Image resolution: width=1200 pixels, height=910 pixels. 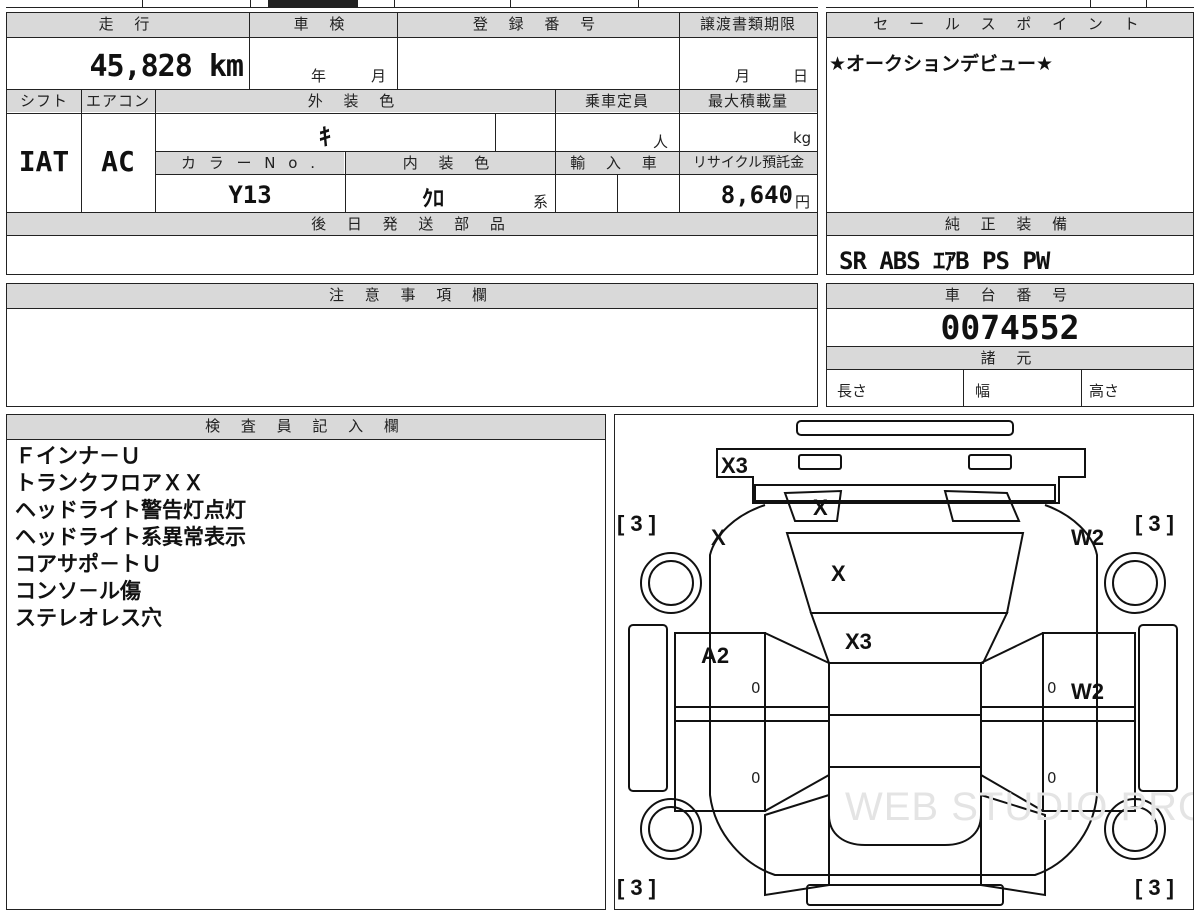 I want to click on specs-header: 諸 元, so click(x=1010, y=358).